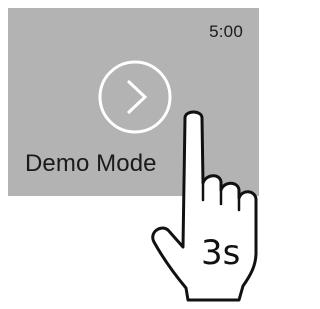  I want to click on mode-label: Demo Mode, so click(91, 163).